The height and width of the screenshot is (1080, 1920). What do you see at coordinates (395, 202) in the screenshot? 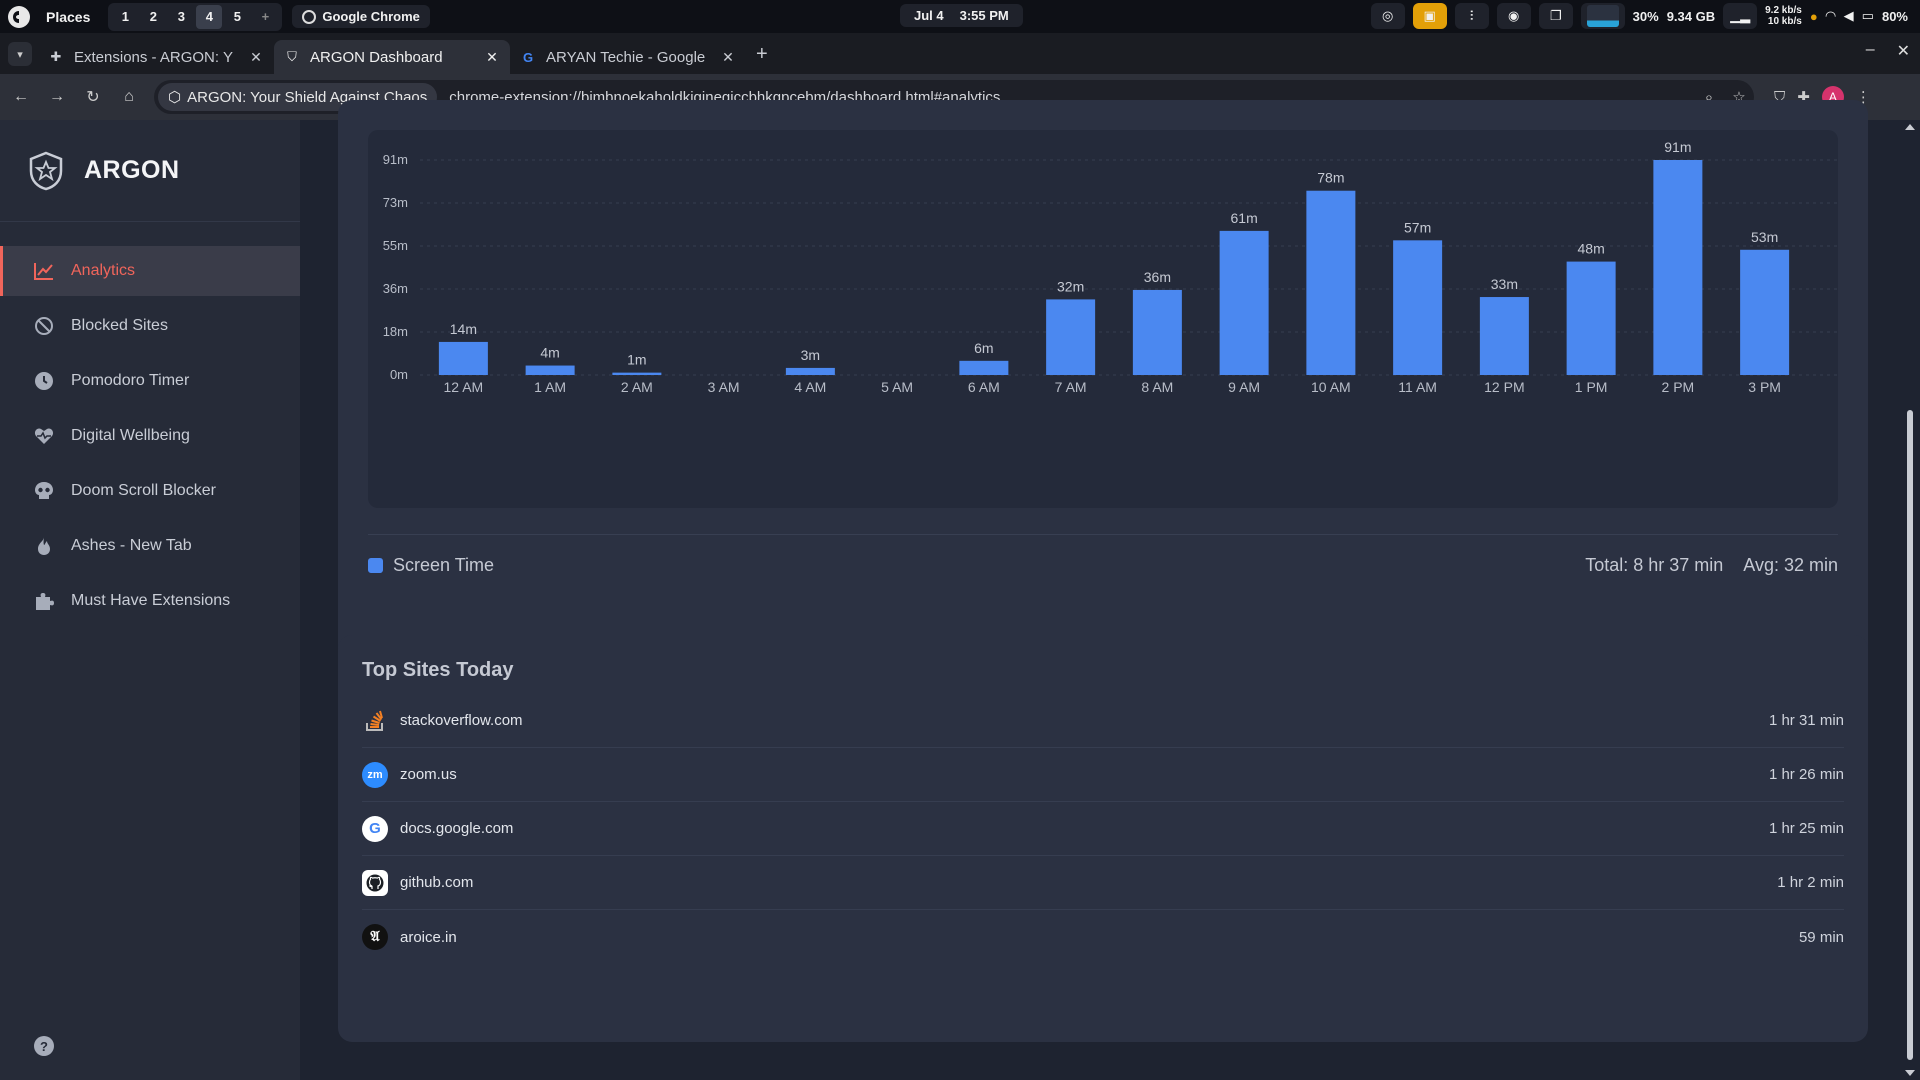
I see `y-tick-label: 73m` at bounding box center [395, 202].